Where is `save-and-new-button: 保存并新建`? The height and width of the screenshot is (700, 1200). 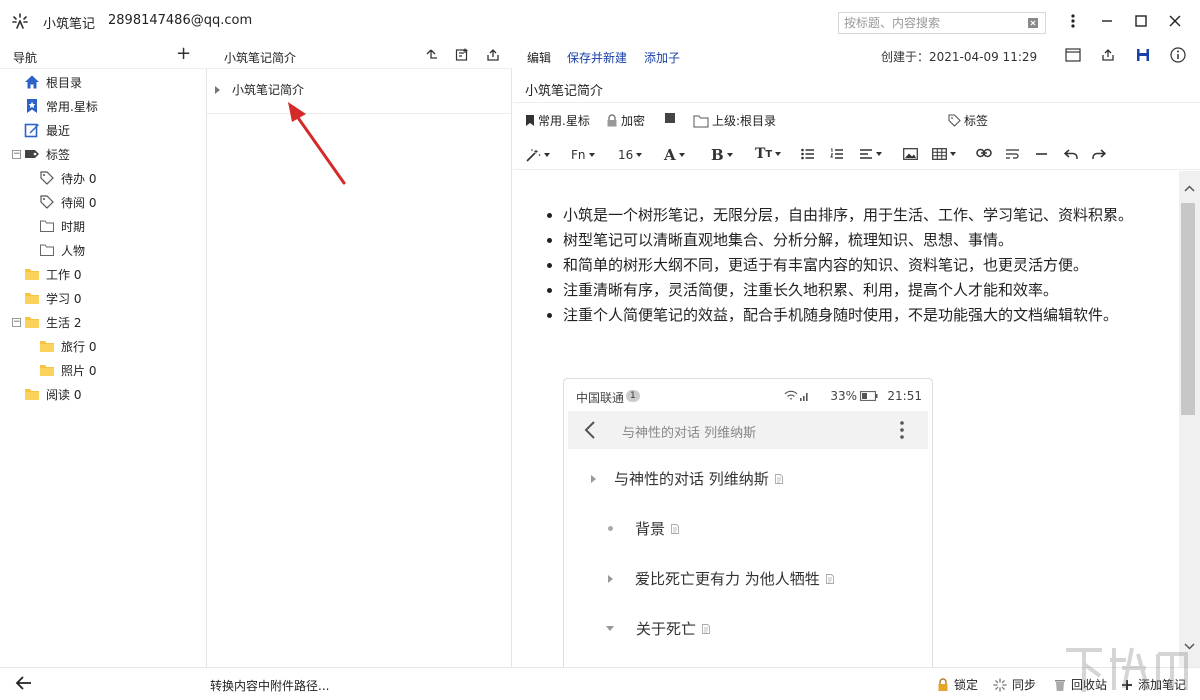 save-and-new-button: 保存并新建 is located at coordinates (597, 57).